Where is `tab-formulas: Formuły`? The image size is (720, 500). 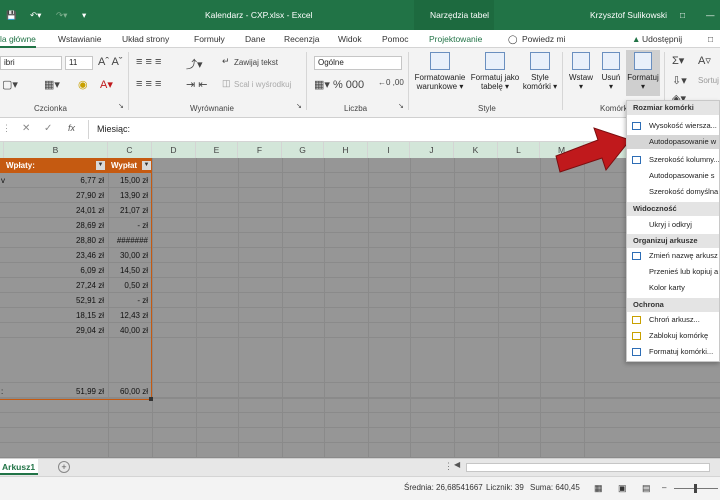 tab-formulas: Formuły is located at coordinates (209, 39).